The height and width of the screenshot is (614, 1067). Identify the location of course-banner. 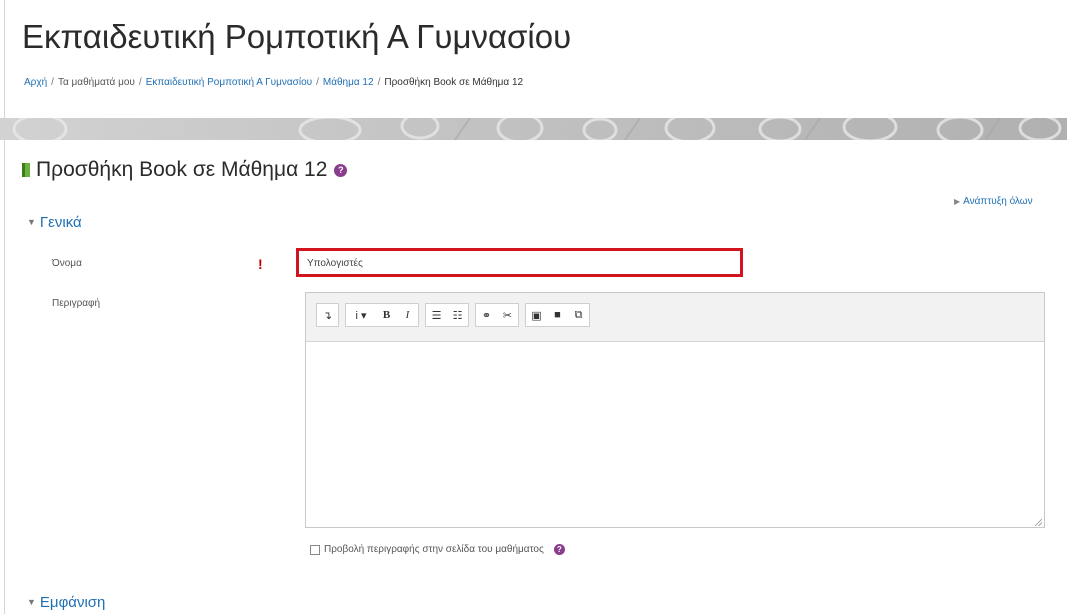
(533, 129).